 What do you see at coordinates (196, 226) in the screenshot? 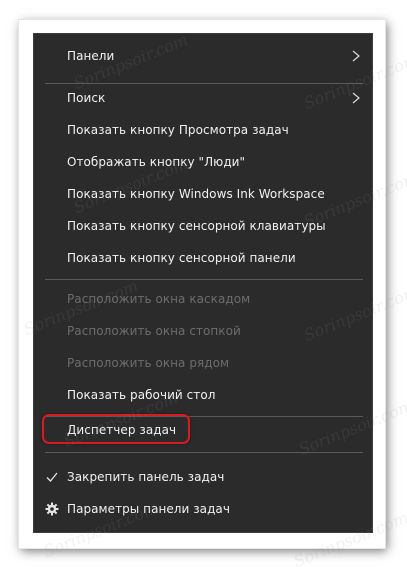
I see `menu-item-label: Показать кнопку сенсорной клавиатуры` at bounding box center [196, 226].